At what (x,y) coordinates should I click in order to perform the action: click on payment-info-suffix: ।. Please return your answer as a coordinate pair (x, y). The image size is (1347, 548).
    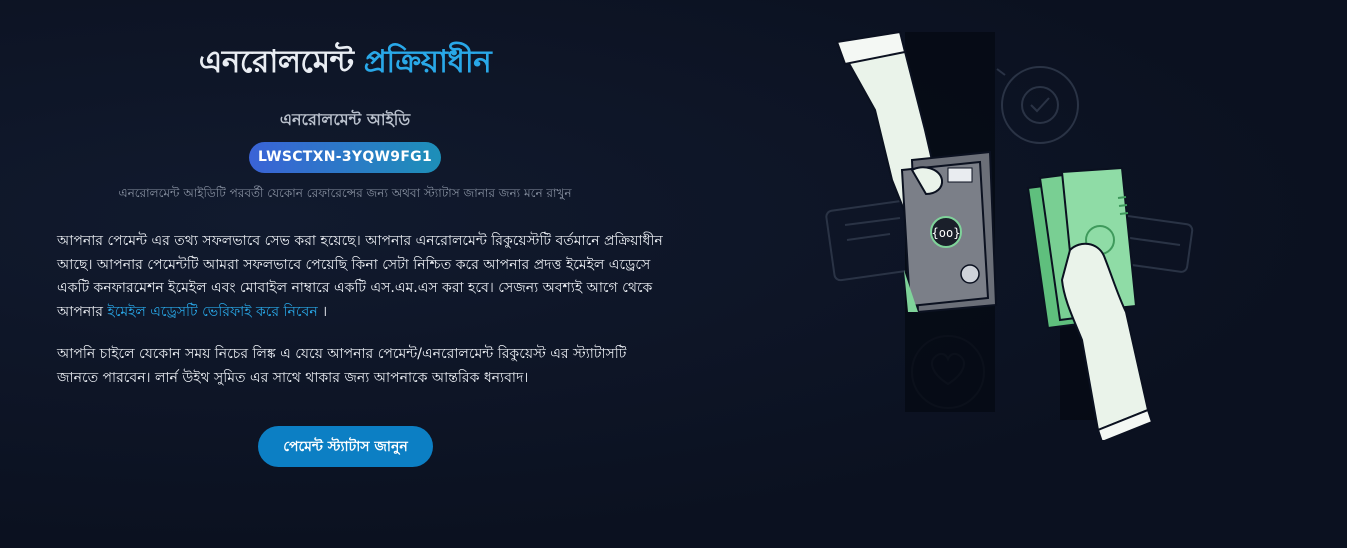
    Looking at the image, I should click on (322, 311).